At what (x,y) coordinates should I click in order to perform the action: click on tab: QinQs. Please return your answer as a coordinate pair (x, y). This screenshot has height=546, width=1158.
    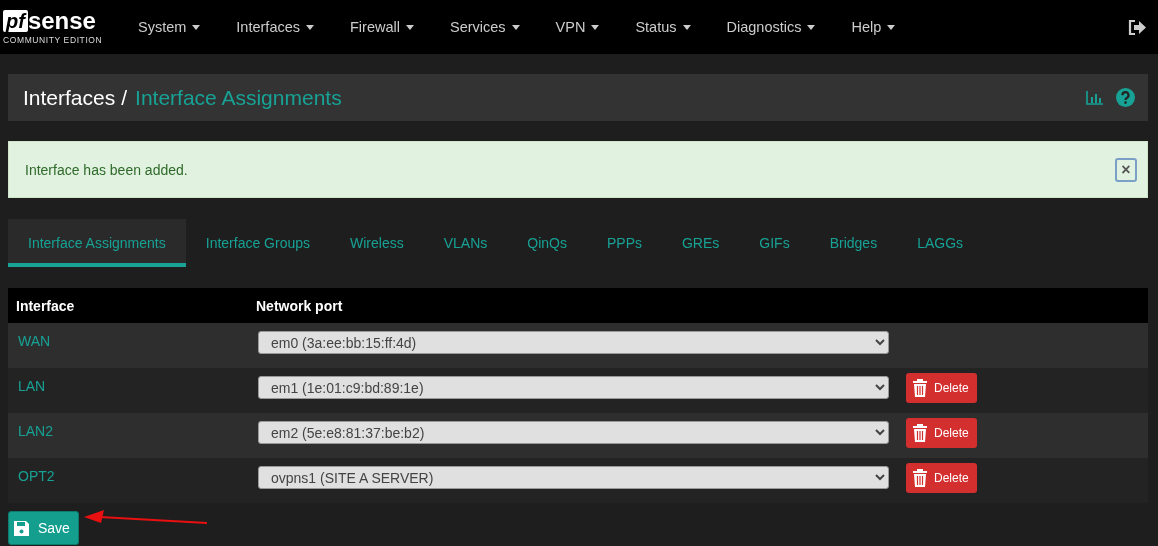
    Looking at the image, I should click on (547, 243).